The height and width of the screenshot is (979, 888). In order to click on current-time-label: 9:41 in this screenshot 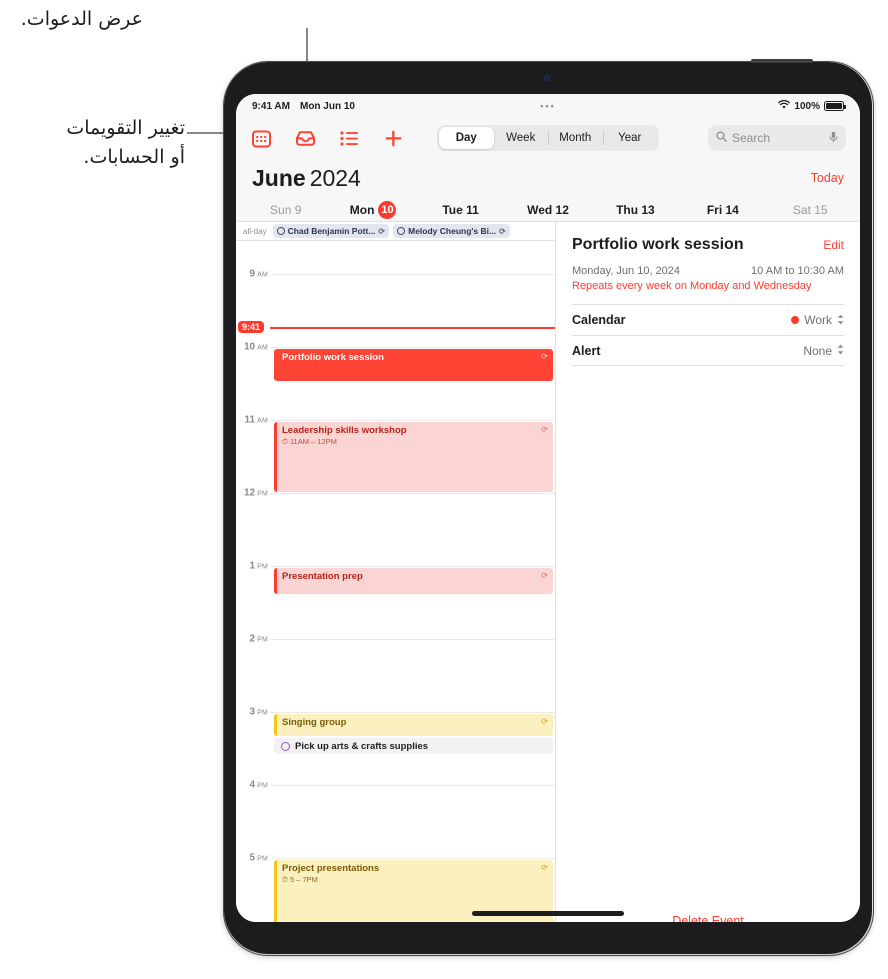, I will do `click(251, 327)`.